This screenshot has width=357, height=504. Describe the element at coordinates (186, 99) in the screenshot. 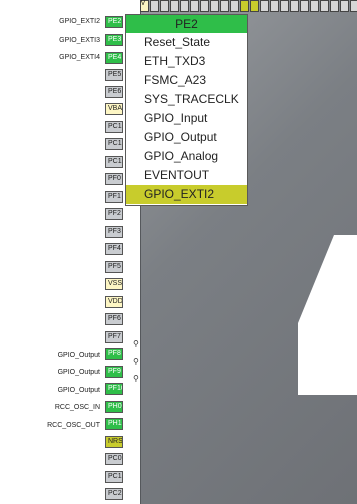

I see `menu-item-sys-traceclk: SYS_TRACECLK` at that location.